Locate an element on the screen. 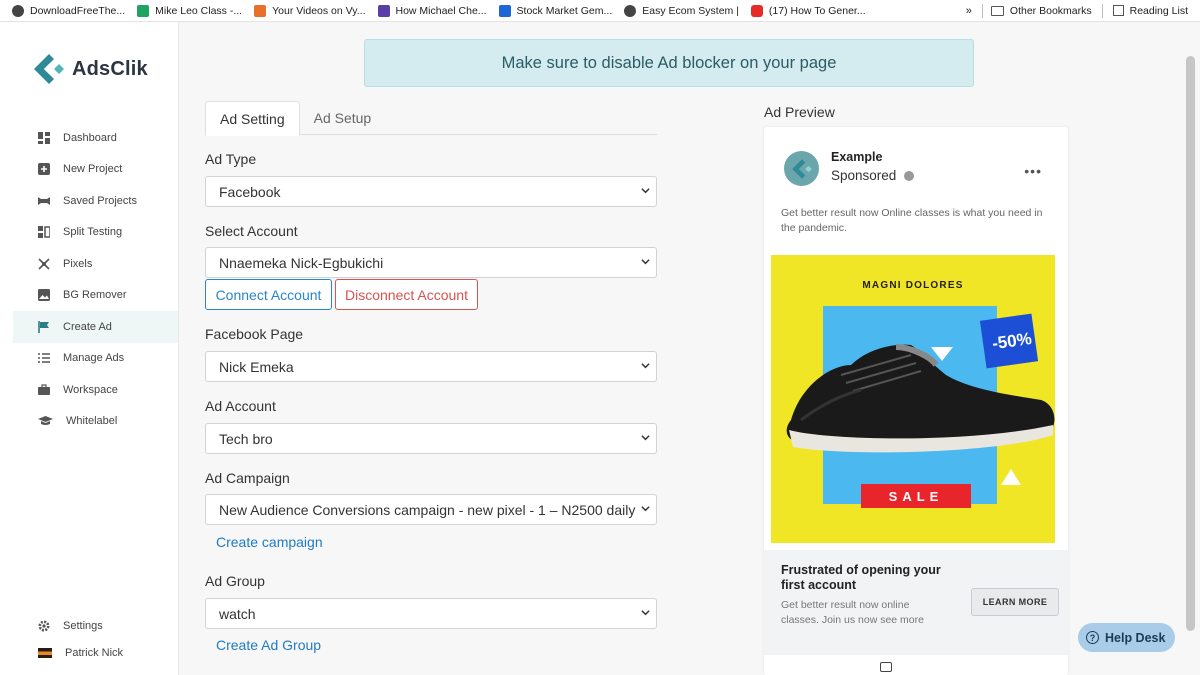 Image resolution: width=1200 pixels, height=675 pixels. sidebar-item-split-testing: Split Testing is located at coordinates (95, 233).